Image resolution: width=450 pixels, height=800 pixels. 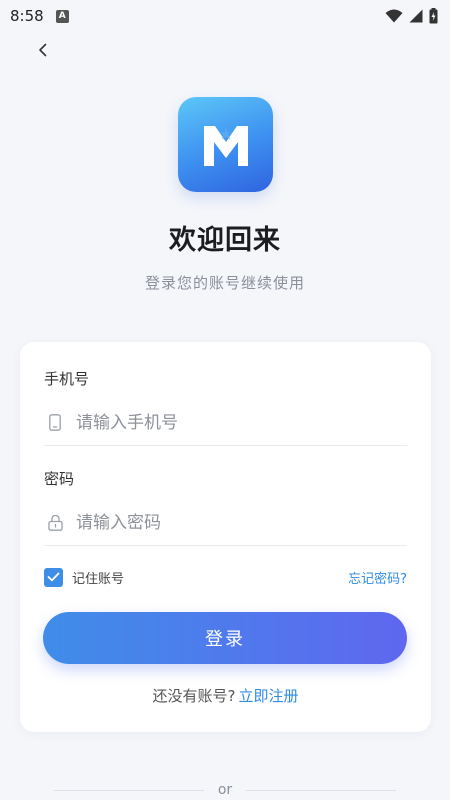 I want to click on register-row: 还没有账号? 立即注册, so click(x=225, y=695).